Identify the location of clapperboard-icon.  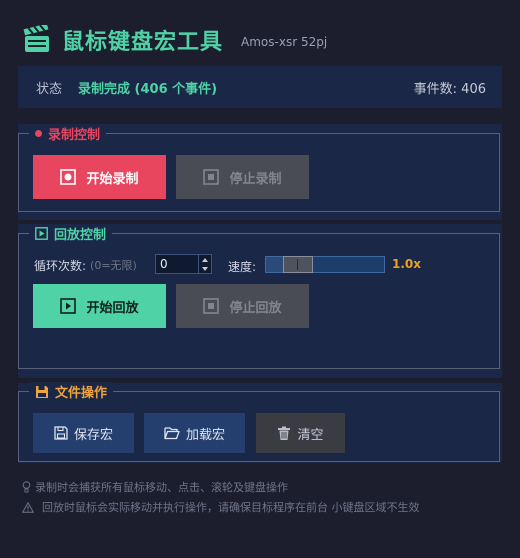
(36, 38).